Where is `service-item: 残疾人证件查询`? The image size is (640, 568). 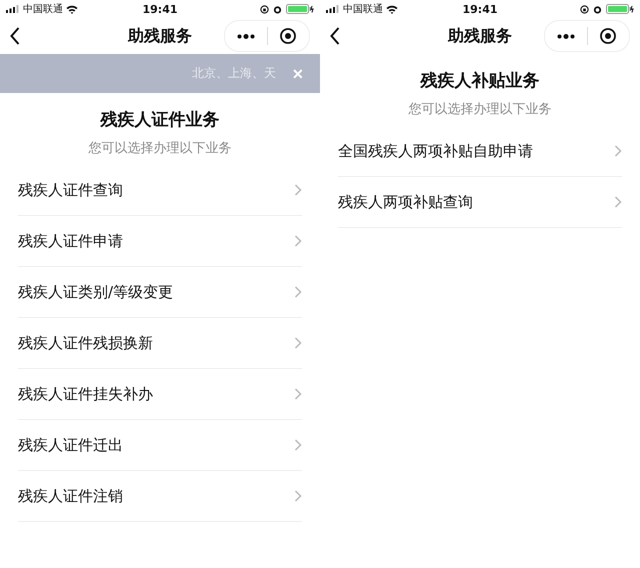
service-item: 残疾人证件查询 is located at coordinates (160, 190).